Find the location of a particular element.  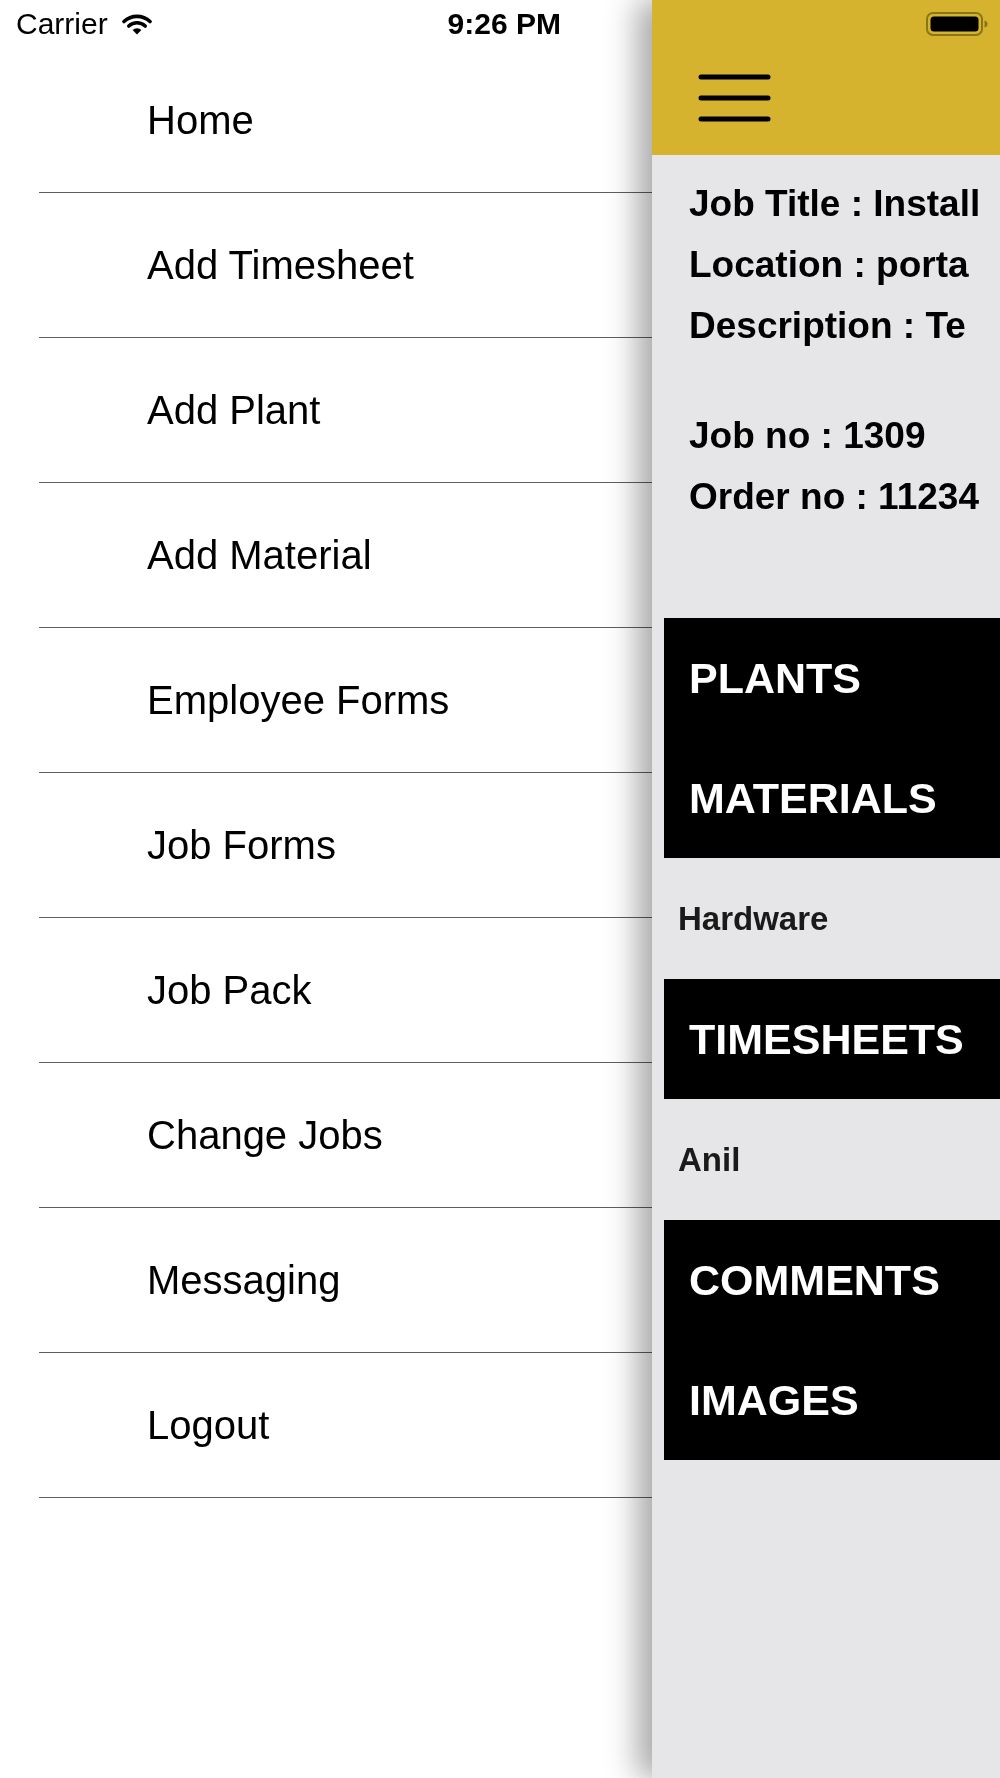

menu-item: Job Forms is located at coordinates (345, 845).